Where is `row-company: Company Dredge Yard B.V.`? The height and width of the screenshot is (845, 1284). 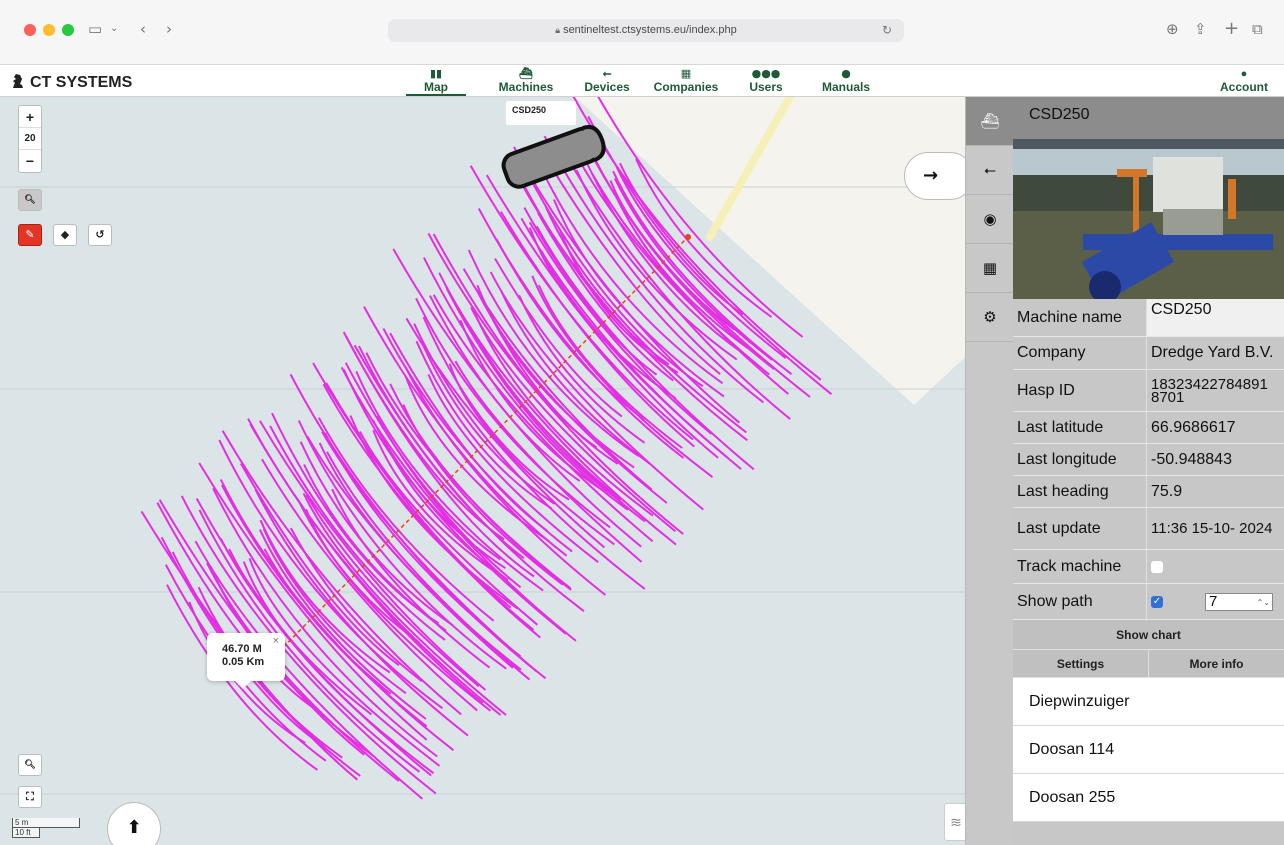 row-company: Company Dredge Yard B.V. is located at coordinates (1148, 353).